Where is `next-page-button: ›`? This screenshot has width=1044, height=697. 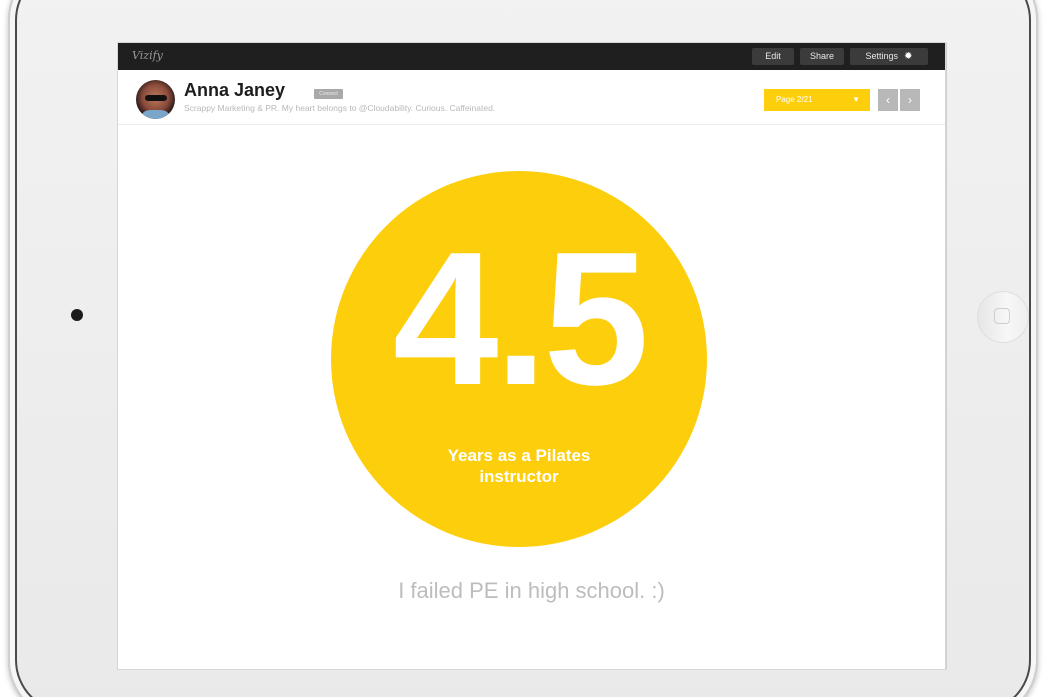 next-page-button: › is located at coordinates (910, 100).